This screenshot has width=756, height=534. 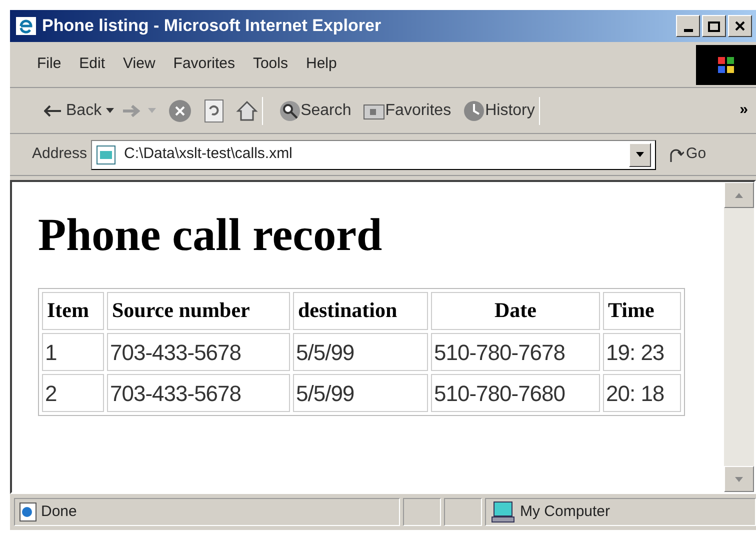 What do you see at coordinates (106, 154) in the screenshot?
I see `xml-file-icon` at bounding box center [106, 154].